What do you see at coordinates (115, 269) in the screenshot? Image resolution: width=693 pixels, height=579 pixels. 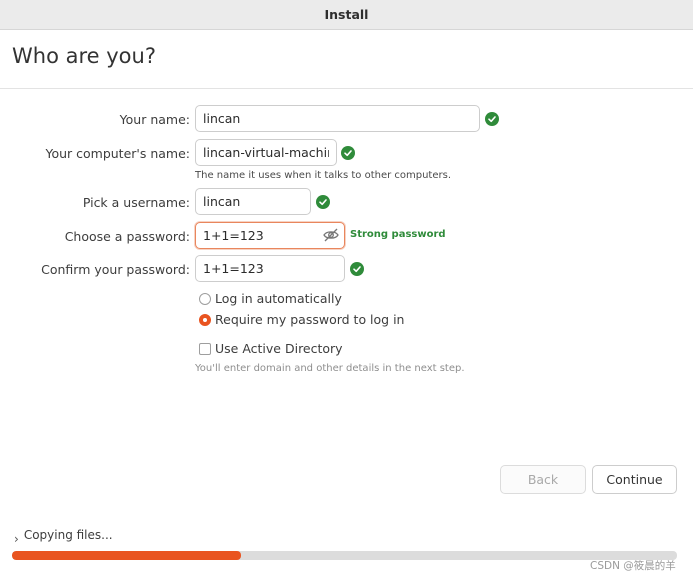 I see `confirm-password-label: Confirm your password:` at bounding box center [115, 269].